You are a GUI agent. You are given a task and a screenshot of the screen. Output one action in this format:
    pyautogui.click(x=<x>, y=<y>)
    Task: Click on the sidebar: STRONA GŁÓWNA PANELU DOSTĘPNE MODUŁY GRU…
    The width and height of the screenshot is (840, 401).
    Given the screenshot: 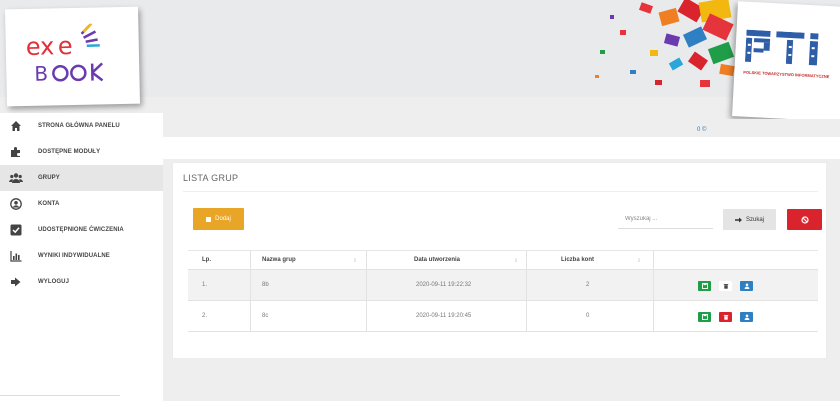 What is the action you would take?
    pyautogui.click(x=81, y=257)
    